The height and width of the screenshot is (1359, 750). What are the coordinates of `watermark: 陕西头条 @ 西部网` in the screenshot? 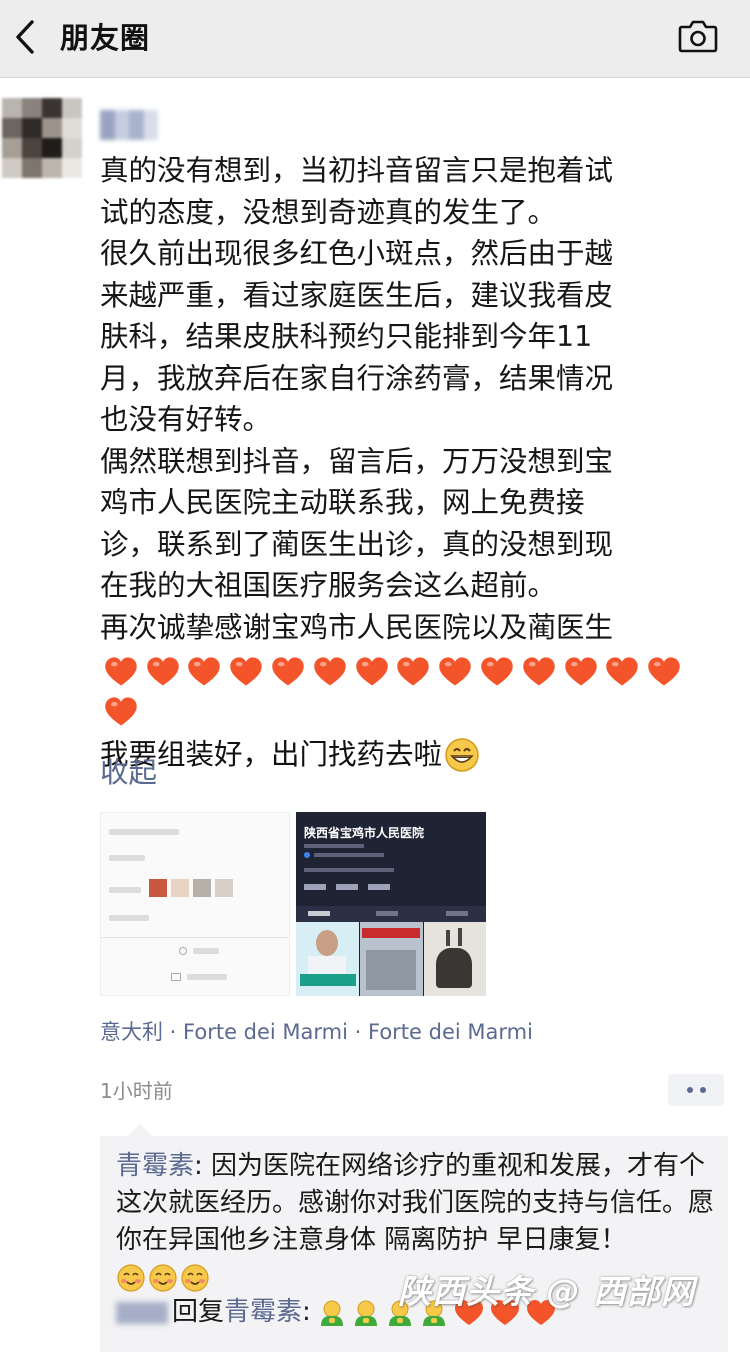 It's located at (546, 1291).